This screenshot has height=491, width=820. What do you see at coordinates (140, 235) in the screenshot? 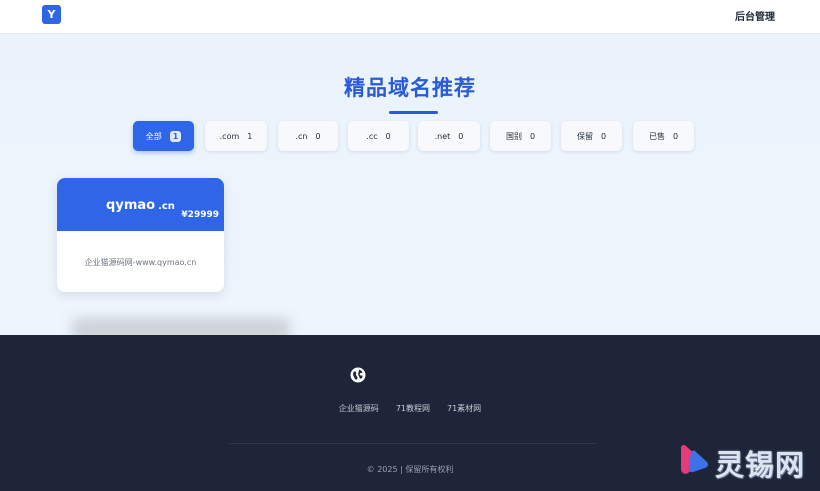
I see `domain-card: qymao .cn ¥29999 企业猫源码网-www.qymao.cn` at bounding box center [140, 235].